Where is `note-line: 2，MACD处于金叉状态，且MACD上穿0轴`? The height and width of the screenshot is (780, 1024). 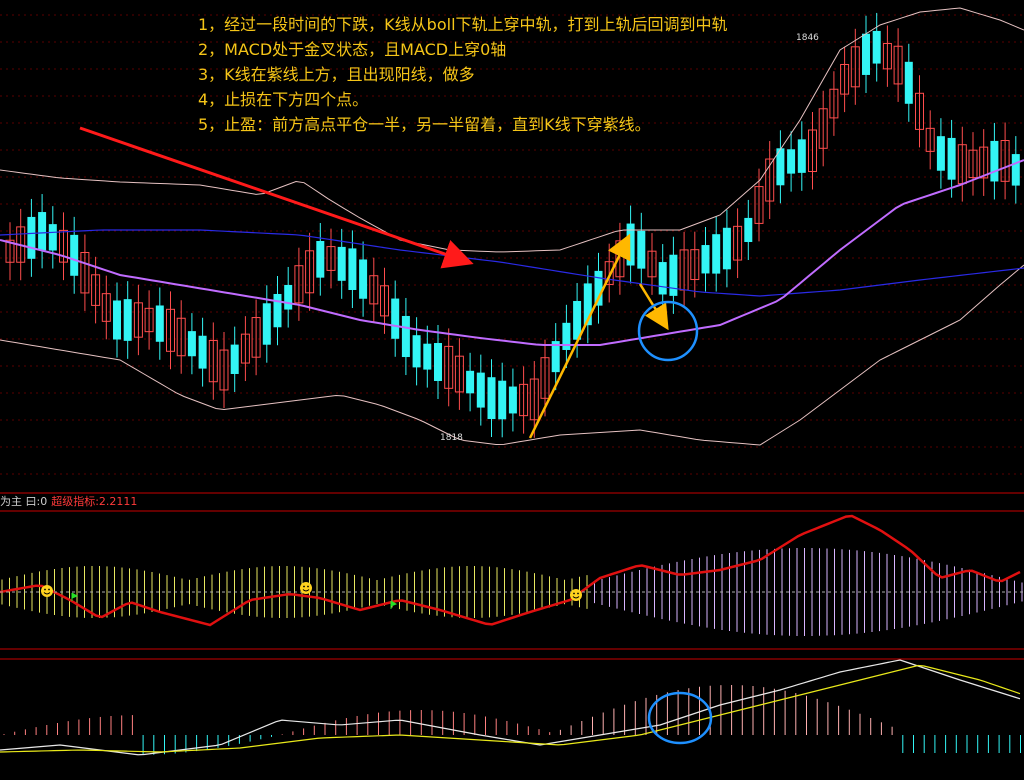
note-line: 2，MACD处于金叉状态，且MACD上穿0轴 is located at coordinates (352, 49).